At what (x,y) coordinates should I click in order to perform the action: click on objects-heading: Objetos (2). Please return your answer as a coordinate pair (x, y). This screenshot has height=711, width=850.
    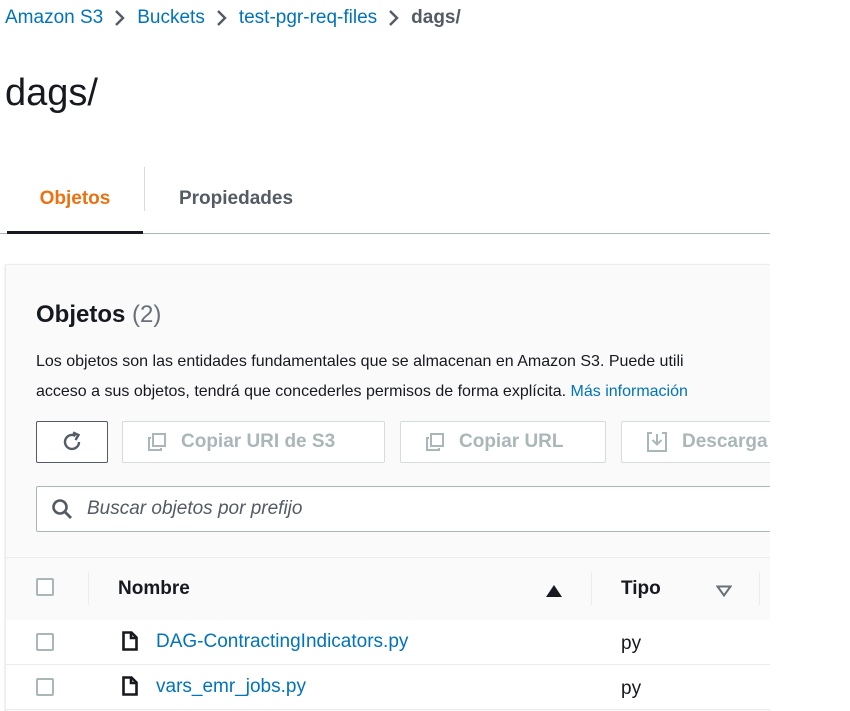
    Looking at the image, I should click on (98, 315).